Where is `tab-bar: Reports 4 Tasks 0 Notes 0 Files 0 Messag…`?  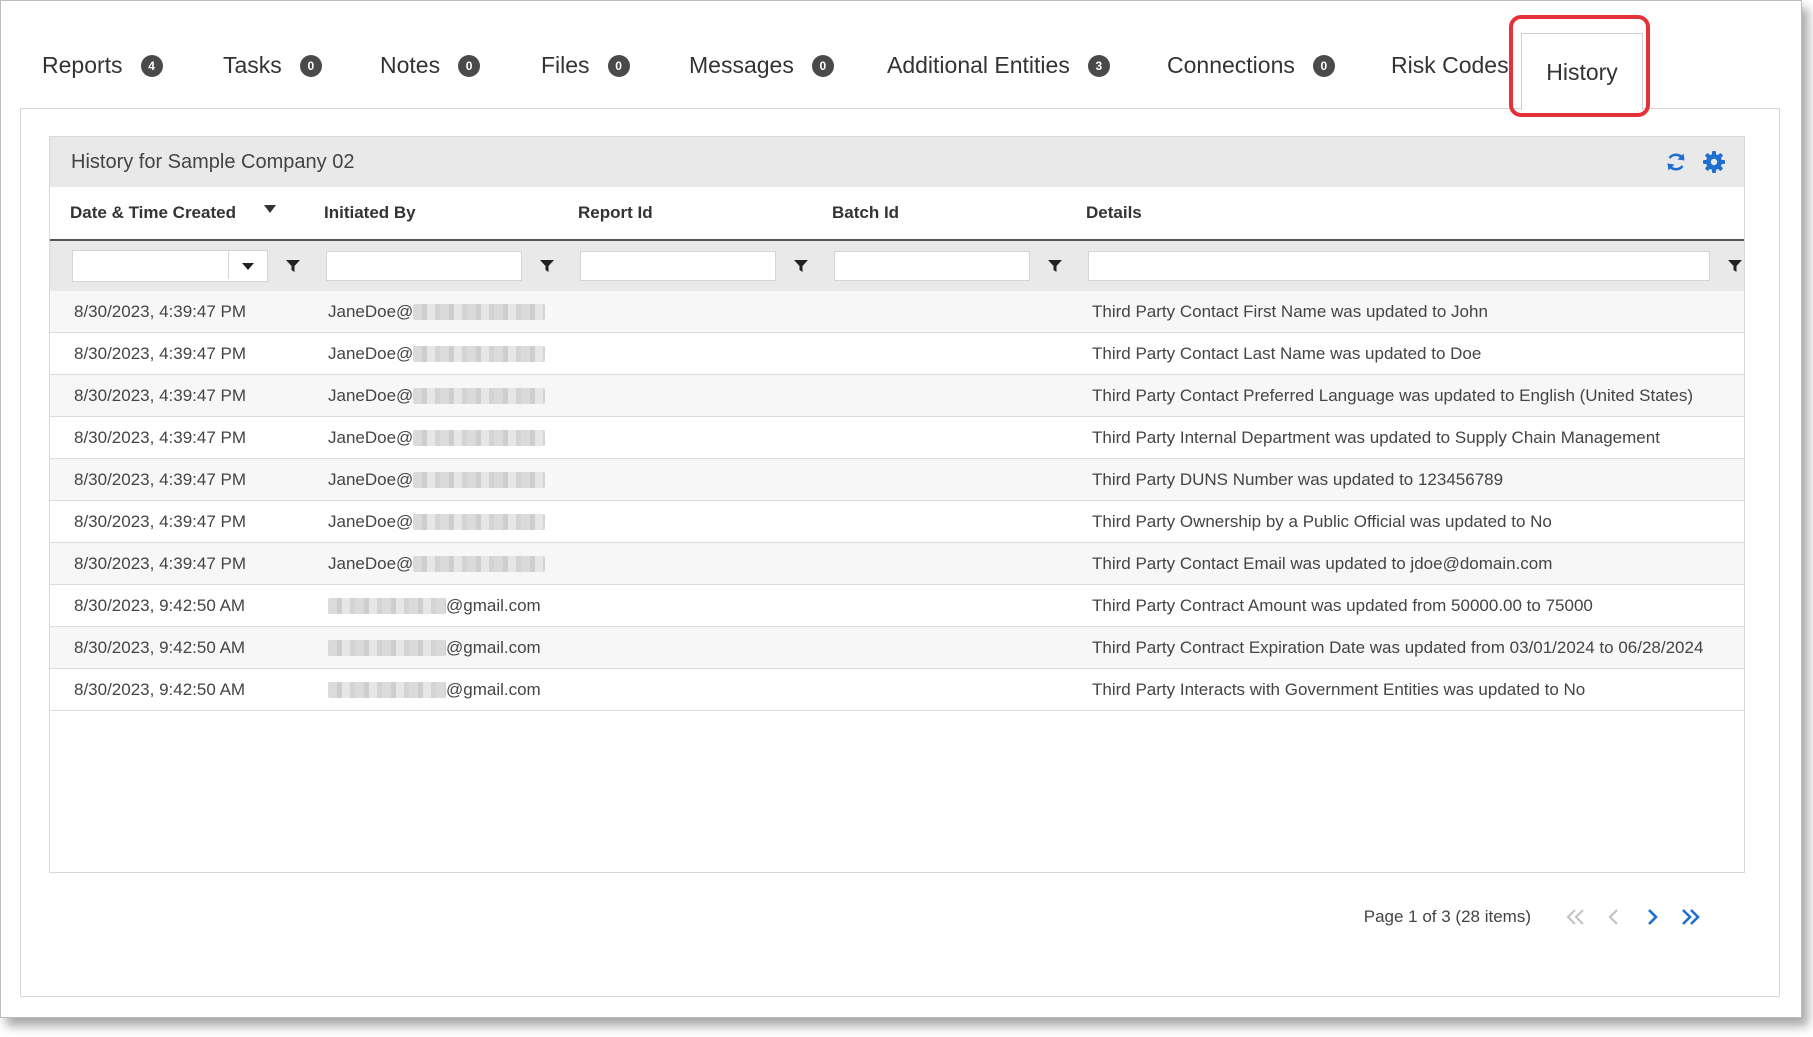 tab-bar: Reports 4 Tasks 0 Notes 0 Files 0 Messag… is located at coordinates (901, 59).